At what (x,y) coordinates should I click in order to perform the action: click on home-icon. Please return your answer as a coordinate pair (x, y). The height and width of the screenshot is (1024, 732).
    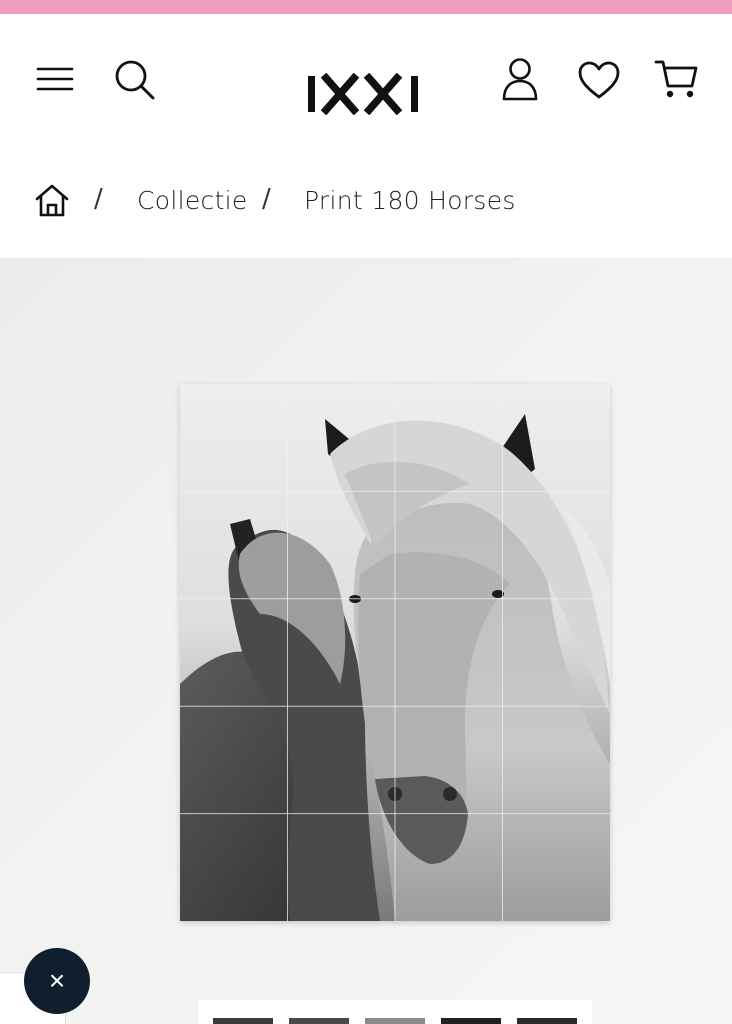
    Looking at the image, I should click on (52, 201).